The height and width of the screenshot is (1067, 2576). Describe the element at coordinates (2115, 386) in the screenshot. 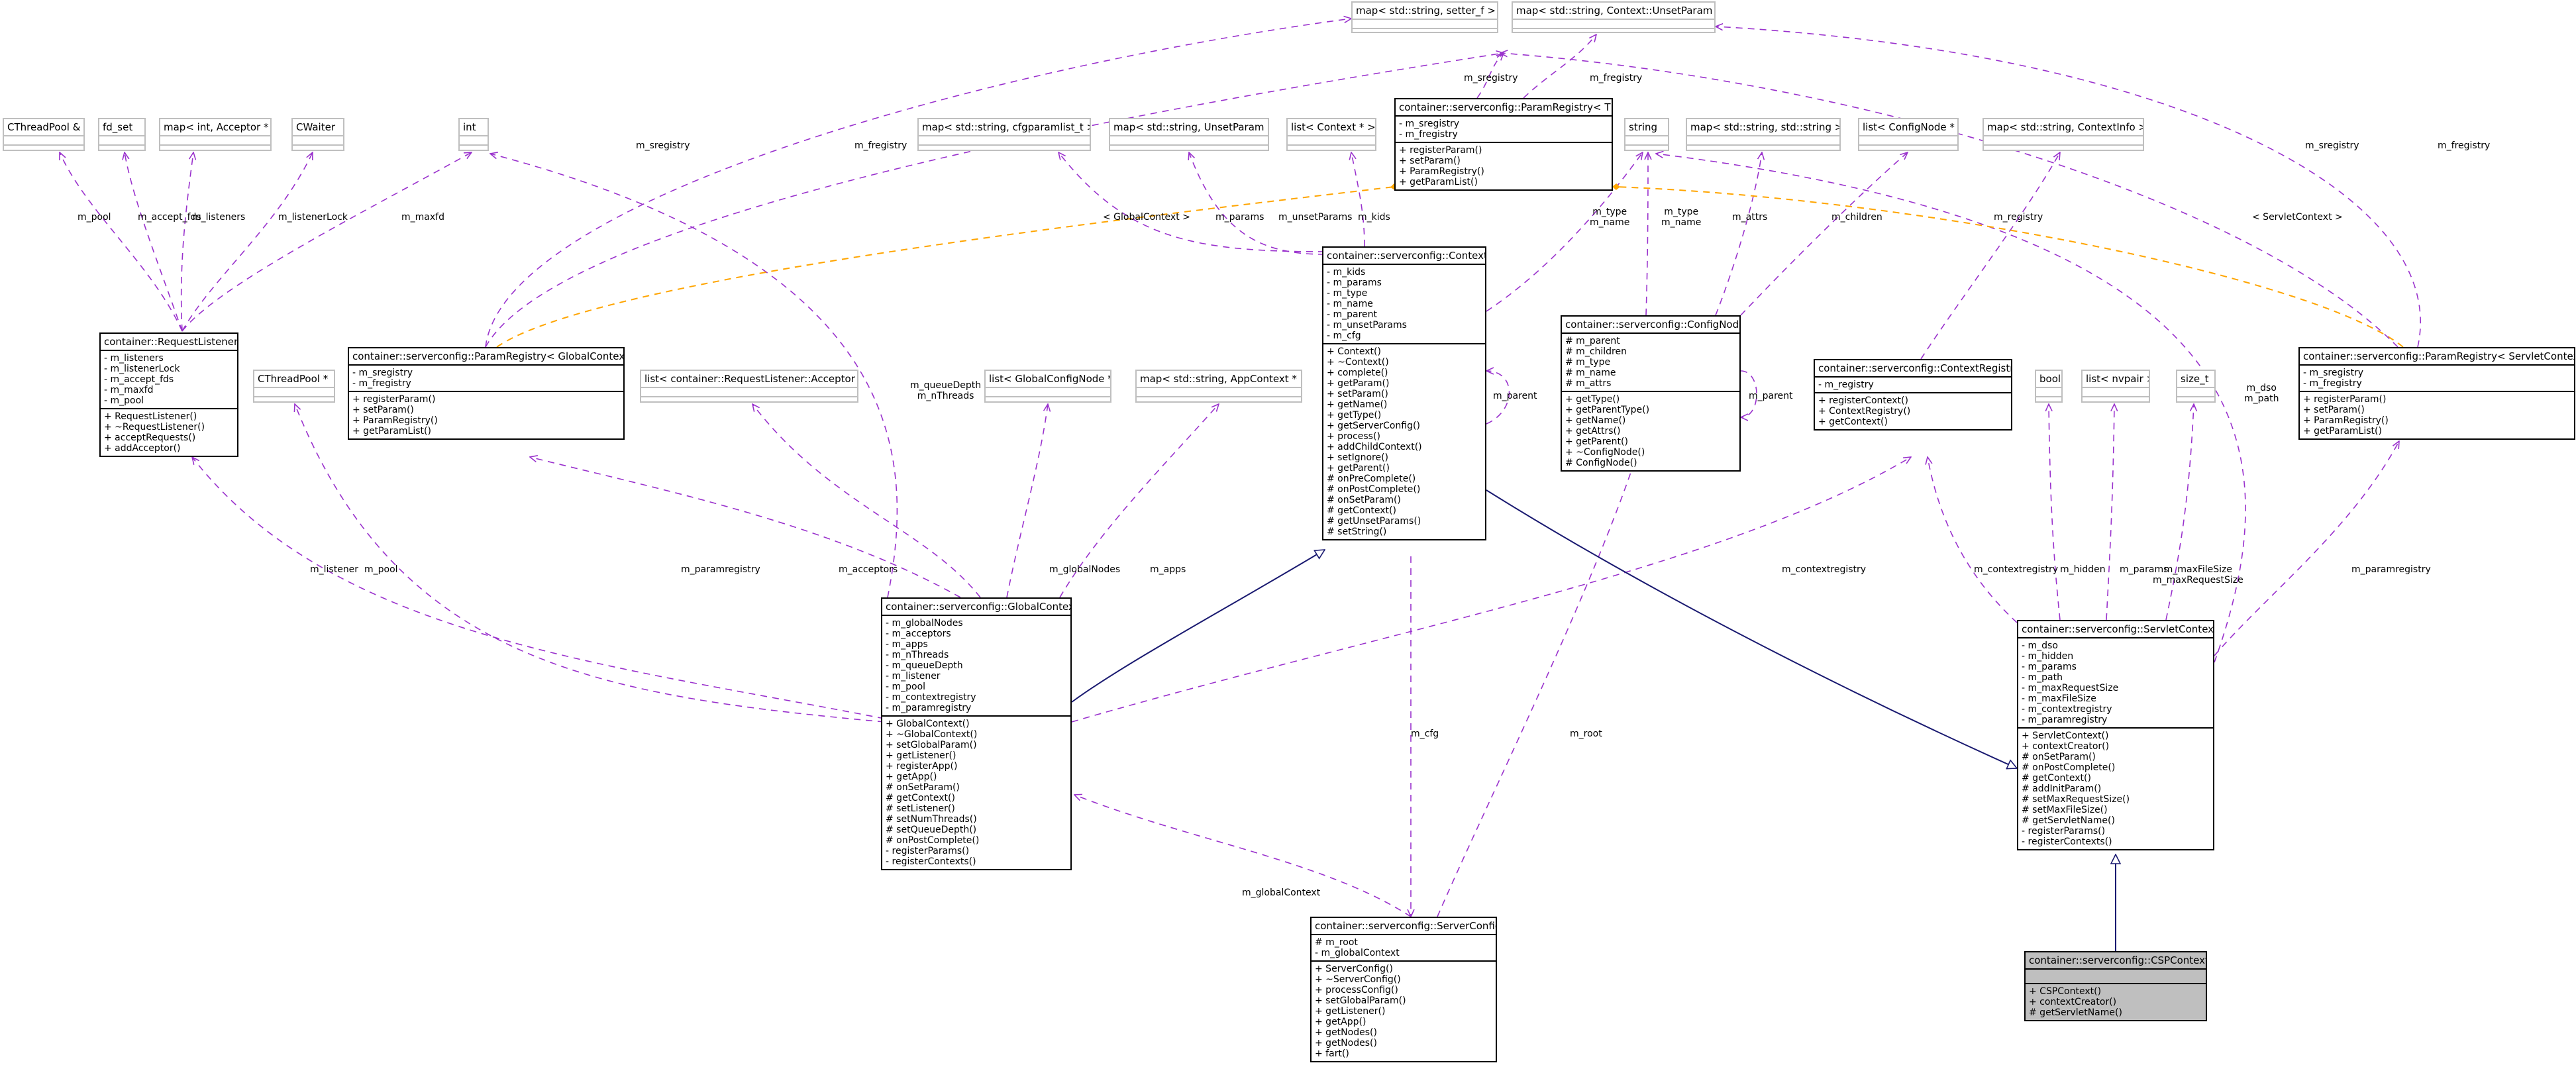

I see `class-box-list-nvpair: list< nvpair >` at that location.